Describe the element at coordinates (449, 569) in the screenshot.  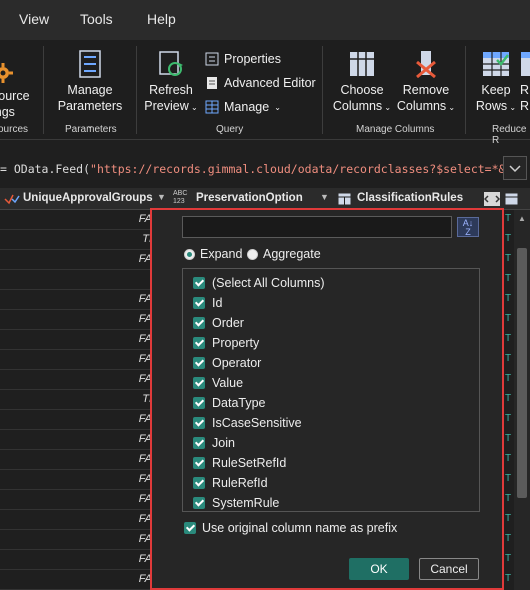
I see `cancel-button: Cancel` at that location.